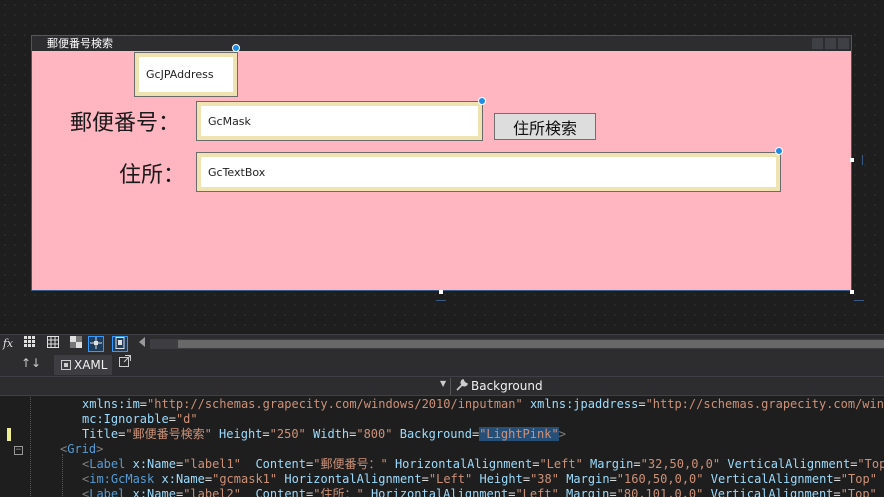 This screenshot has height=497, width=884. What do you see at coordinates (499, 385) in the screenshot?
I see `property-selector: Background` at bounding box center [499, 385].